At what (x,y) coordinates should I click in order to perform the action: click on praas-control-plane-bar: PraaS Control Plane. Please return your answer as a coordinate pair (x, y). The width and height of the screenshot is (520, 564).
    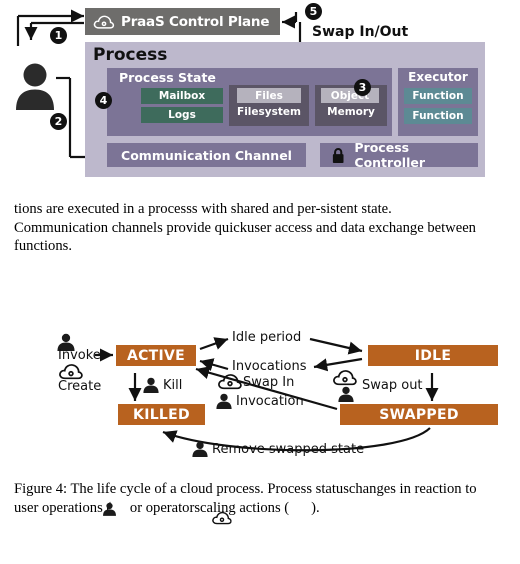
    Looking at the image, I should click on (182, 21).